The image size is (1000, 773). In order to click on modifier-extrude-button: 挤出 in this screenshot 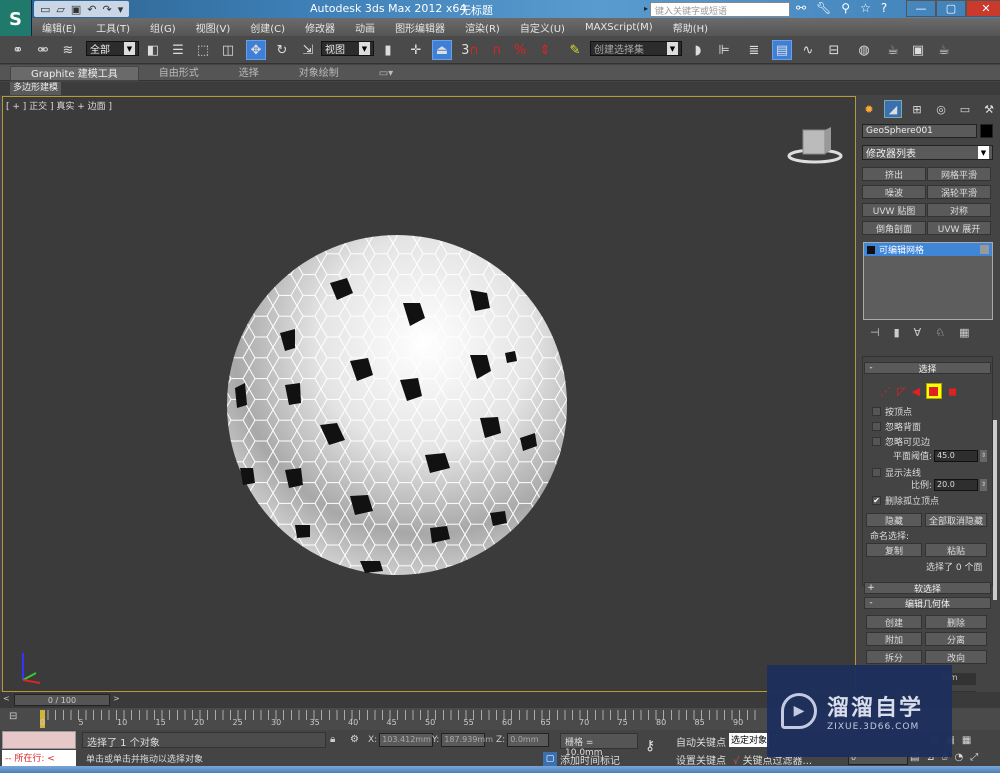, I will do `click(894, 174)`.